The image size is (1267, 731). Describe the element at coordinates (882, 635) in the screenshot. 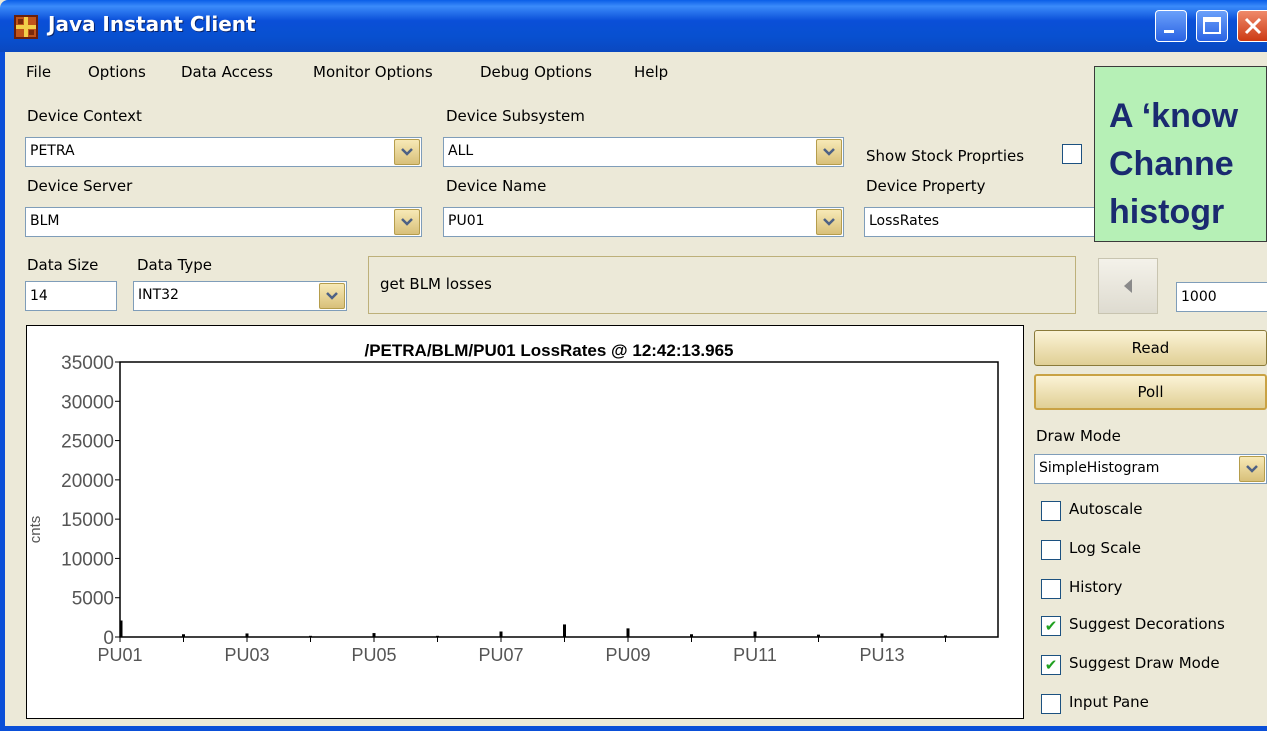

I see `histogram-bar-pu13` at that location.